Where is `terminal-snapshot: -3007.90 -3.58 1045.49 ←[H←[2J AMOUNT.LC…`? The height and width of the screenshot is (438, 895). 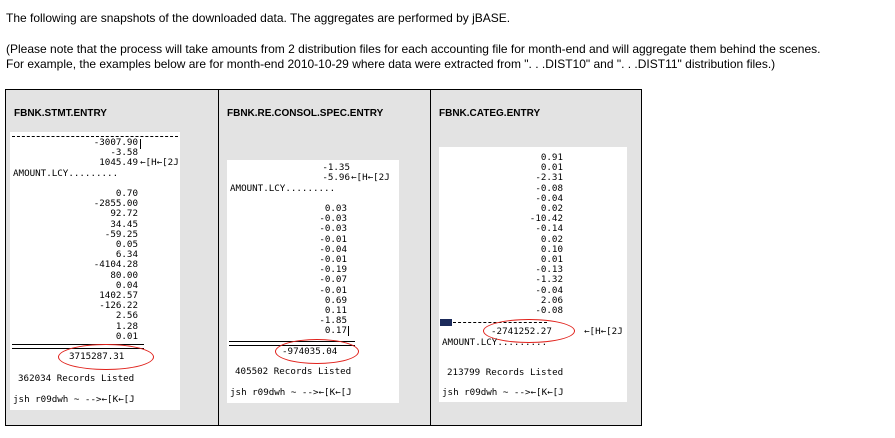 terminal-snapshot: -3007.90 -3.58 1045.49 ←[H←[2J AMOUNT.LC… is located at coordinates (95, 271).